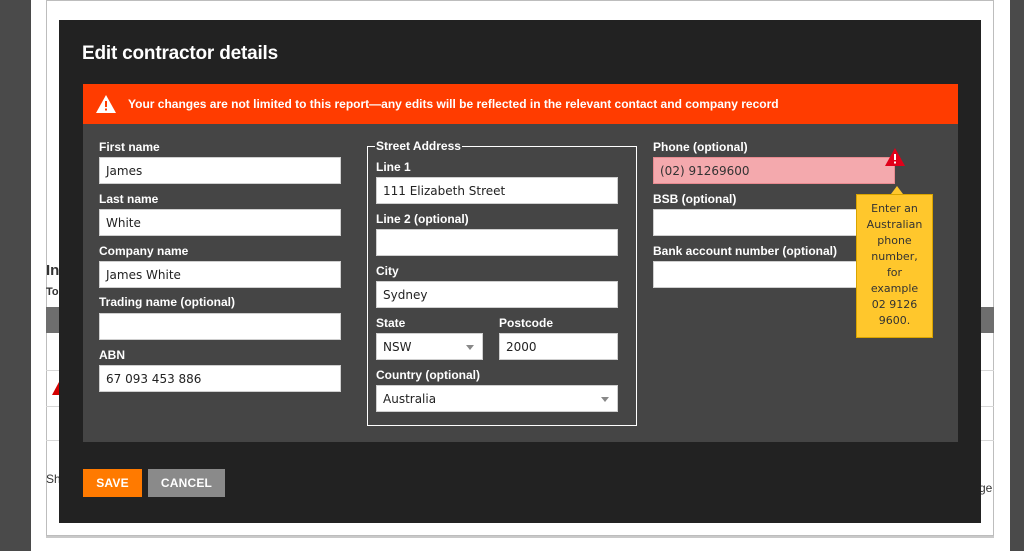 The width and height of the screenshot is (1024, 551). Describe the element at coordinates (497, 398) in the screenshot. I see `country-select: Australia` at that location.